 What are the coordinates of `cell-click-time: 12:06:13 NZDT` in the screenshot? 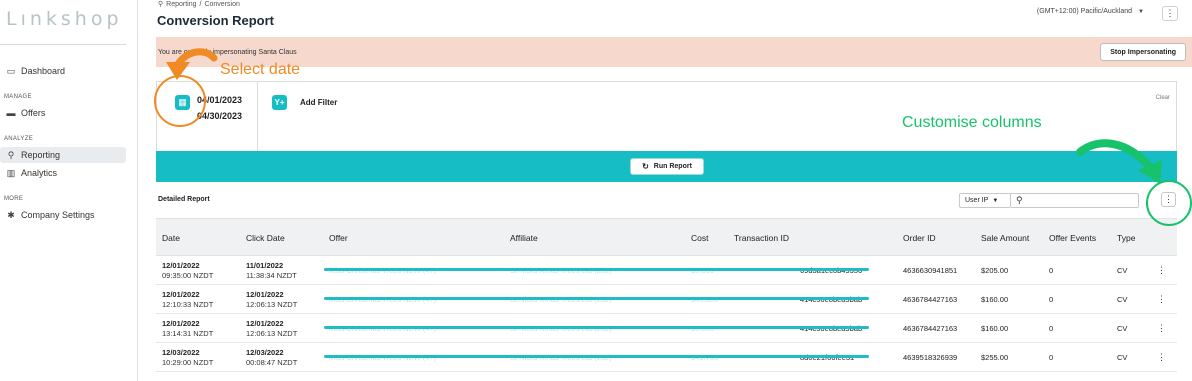 It's located at (272, 304).